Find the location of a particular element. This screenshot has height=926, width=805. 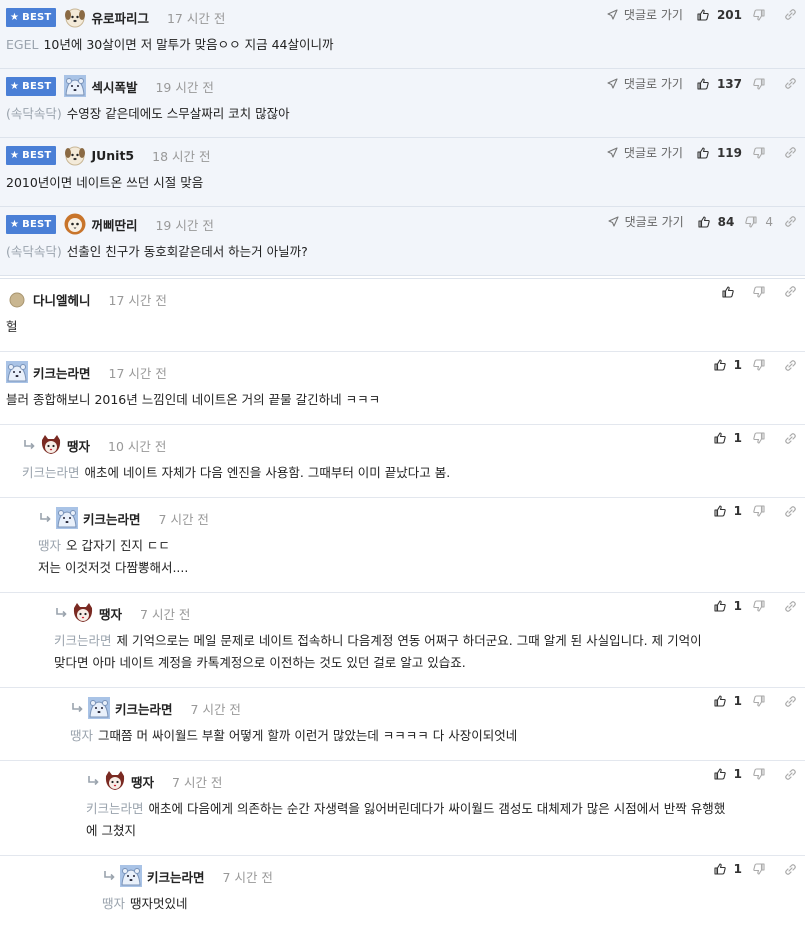

comment-body: (속닥속닥) 수영장 같은데에도 스무살짜리 코치 많잖아 is located at coordinates (401, 114).